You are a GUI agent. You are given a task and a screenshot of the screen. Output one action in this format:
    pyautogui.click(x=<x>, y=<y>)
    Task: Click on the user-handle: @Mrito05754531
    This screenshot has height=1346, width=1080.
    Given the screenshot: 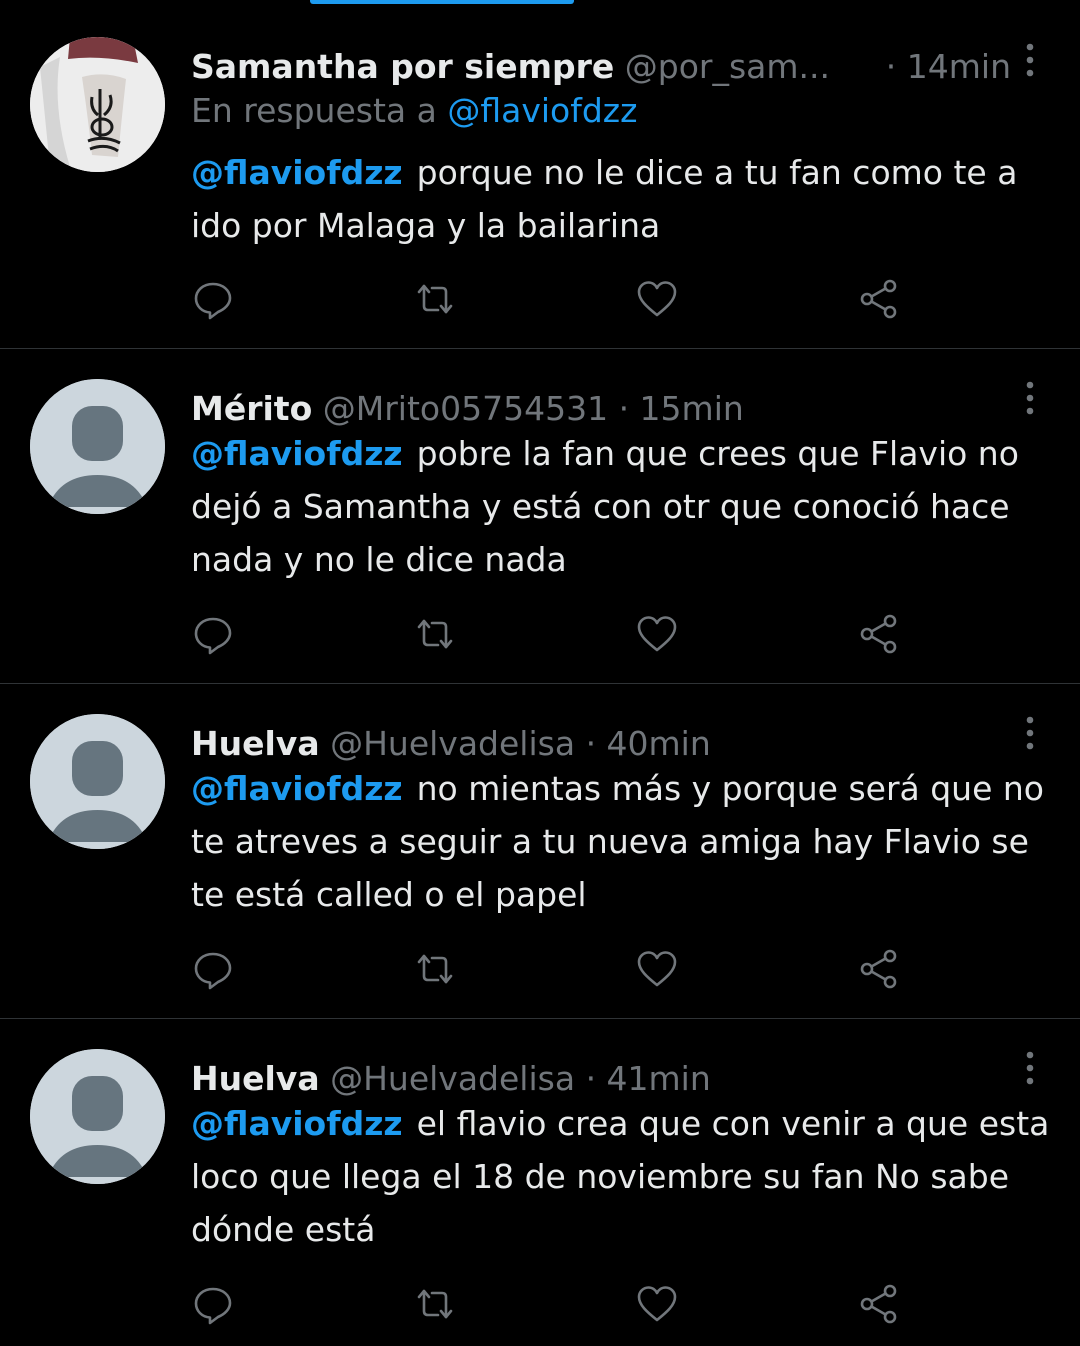 What is the action you would take?
    pyautogui.click(x=465, y=408)
    